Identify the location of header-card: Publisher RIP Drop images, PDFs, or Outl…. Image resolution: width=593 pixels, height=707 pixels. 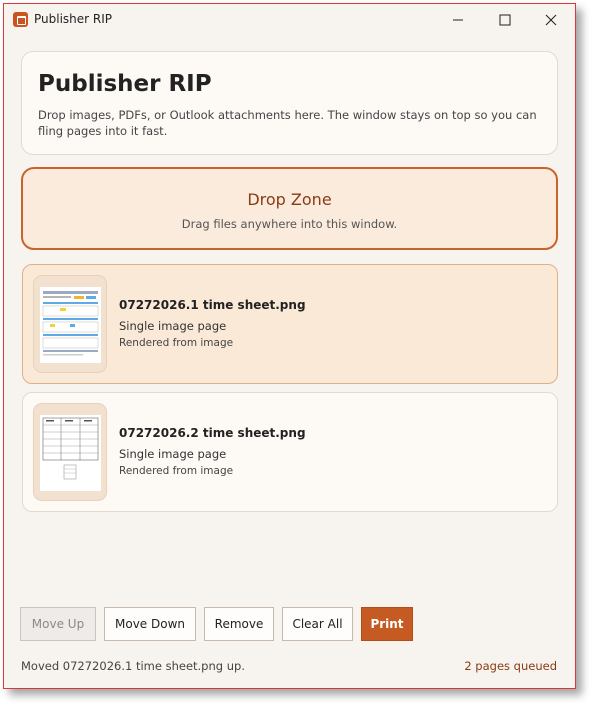
(289, 103).